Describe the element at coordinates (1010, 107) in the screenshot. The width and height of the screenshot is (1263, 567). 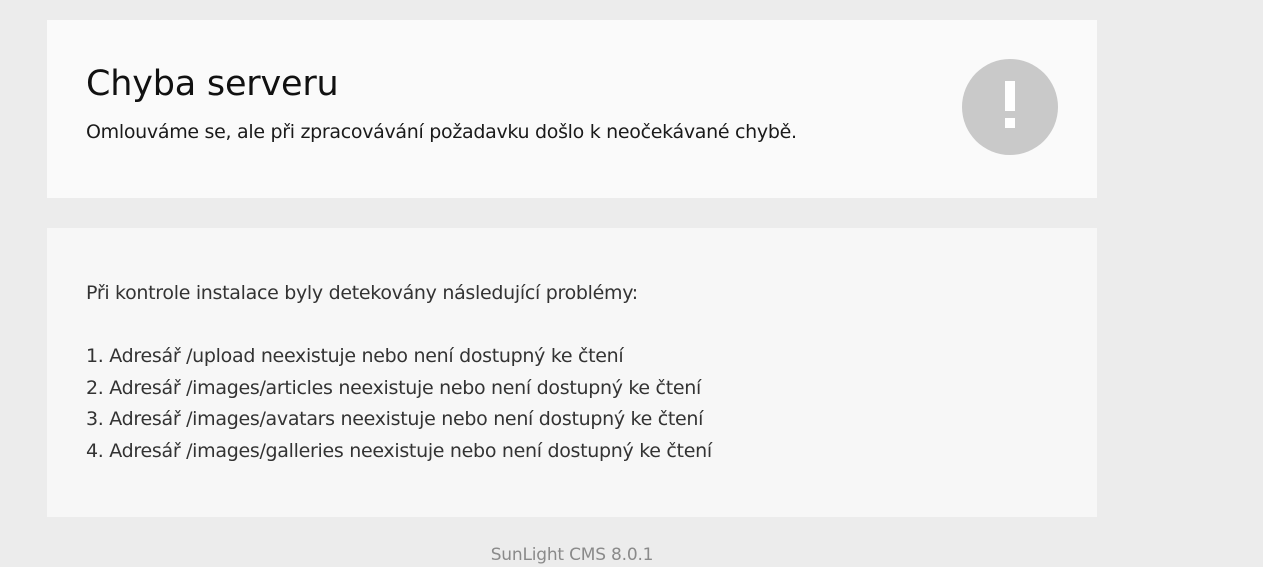
I see `exclamation-icon` at that location.